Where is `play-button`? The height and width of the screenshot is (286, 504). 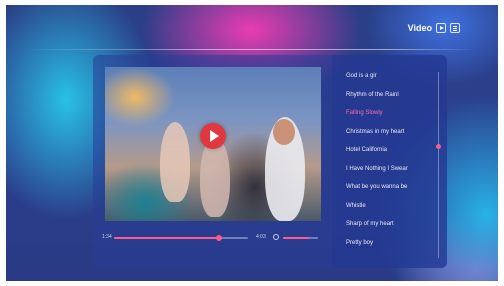 play-button is located at coordinates (213, 136).